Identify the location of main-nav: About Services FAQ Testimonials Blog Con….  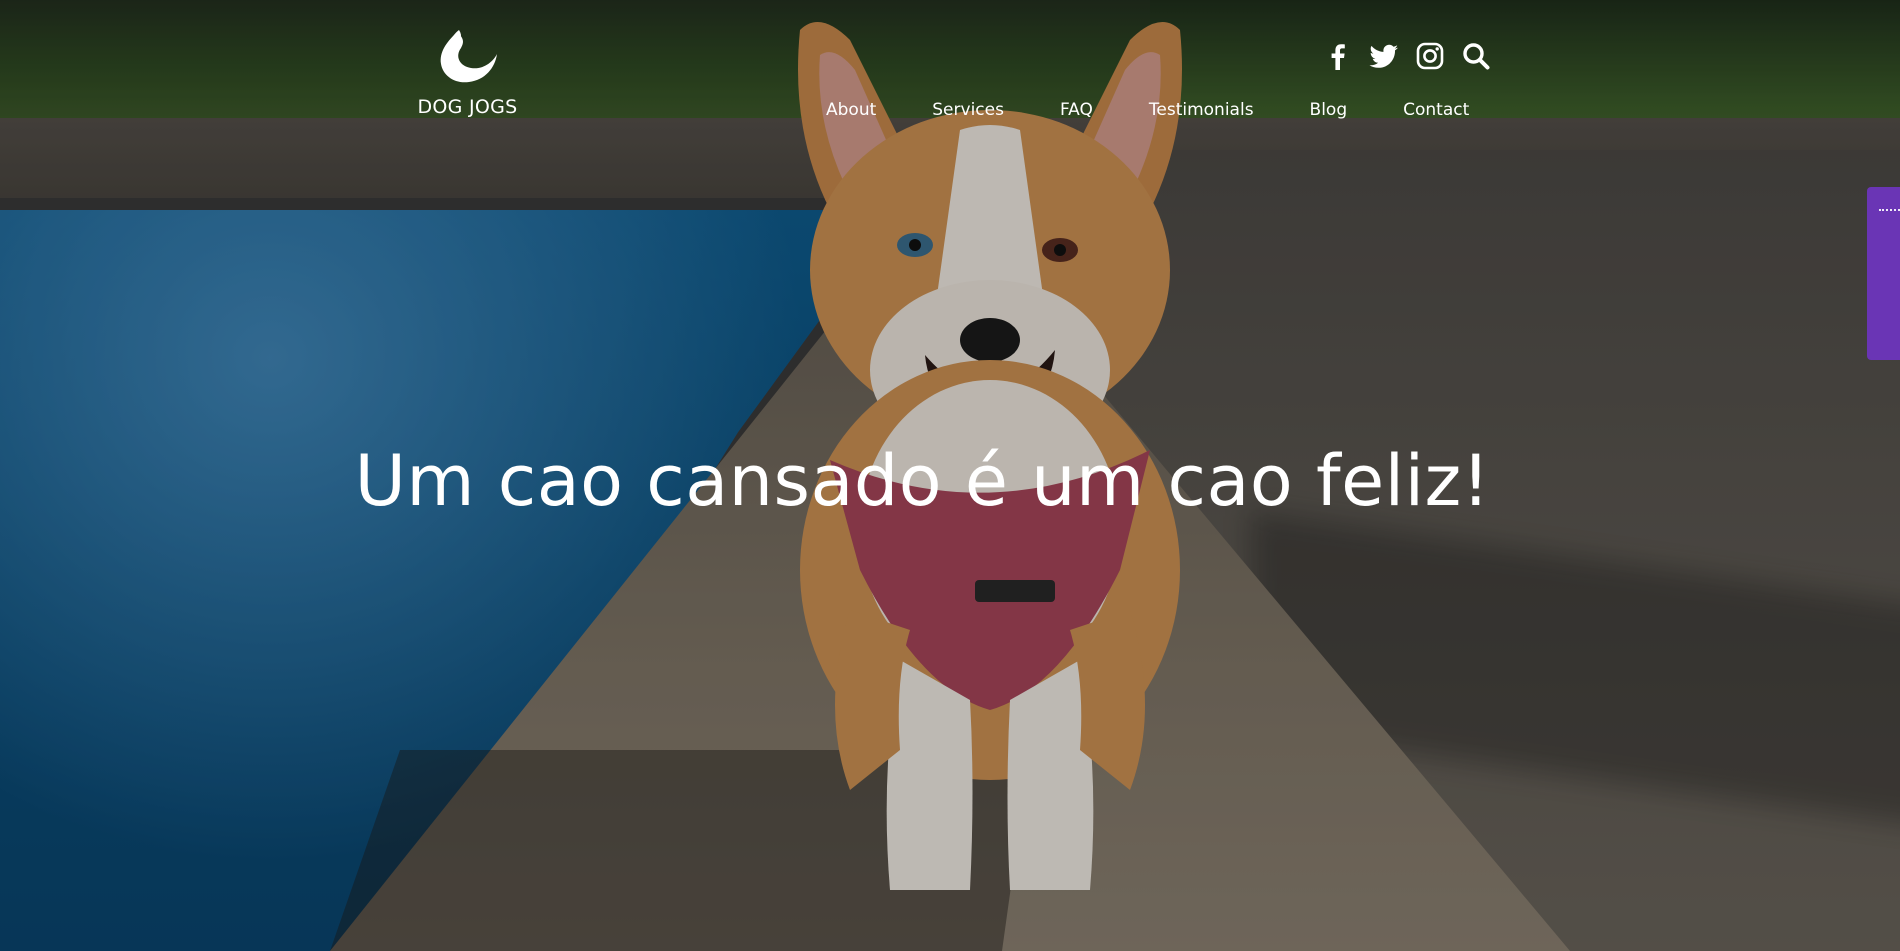
(1147, 110).